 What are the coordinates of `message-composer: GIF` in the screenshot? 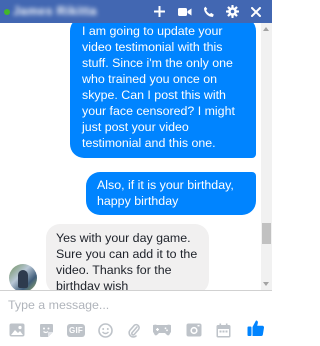 It's located at (136, 318).